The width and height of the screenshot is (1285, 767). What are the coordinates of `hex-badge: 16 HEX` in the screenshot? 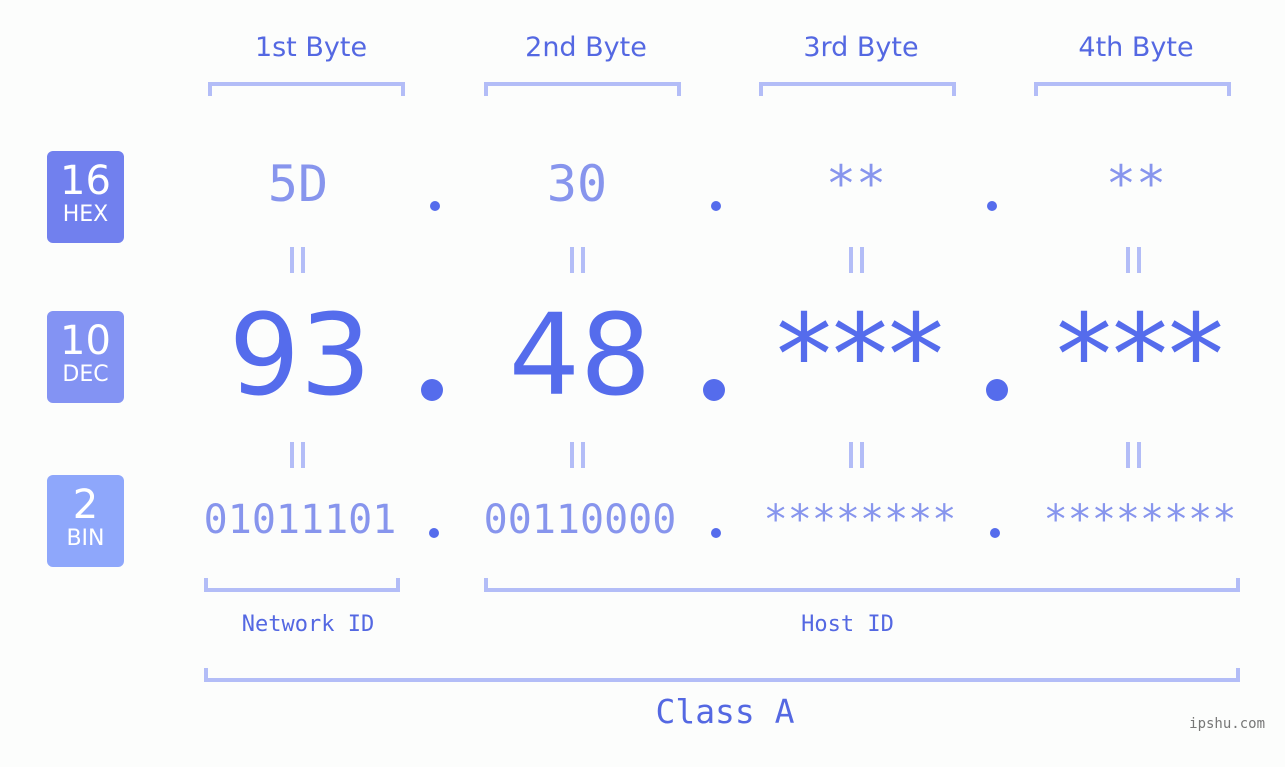 It's located at (85, 197).